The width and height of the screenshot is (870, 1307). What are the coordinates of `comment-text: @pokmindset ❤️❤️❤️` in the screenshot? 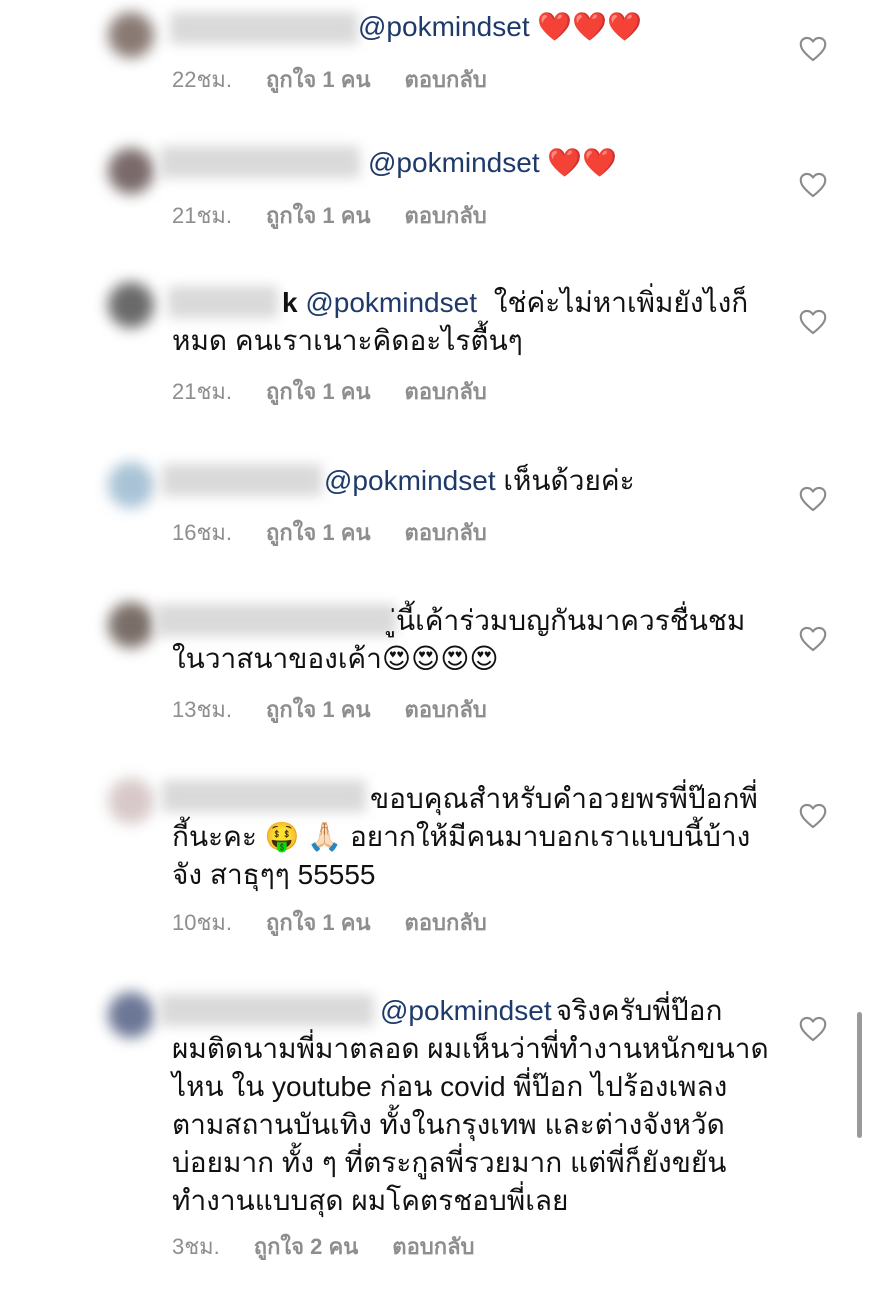 It's located at (500, 26).